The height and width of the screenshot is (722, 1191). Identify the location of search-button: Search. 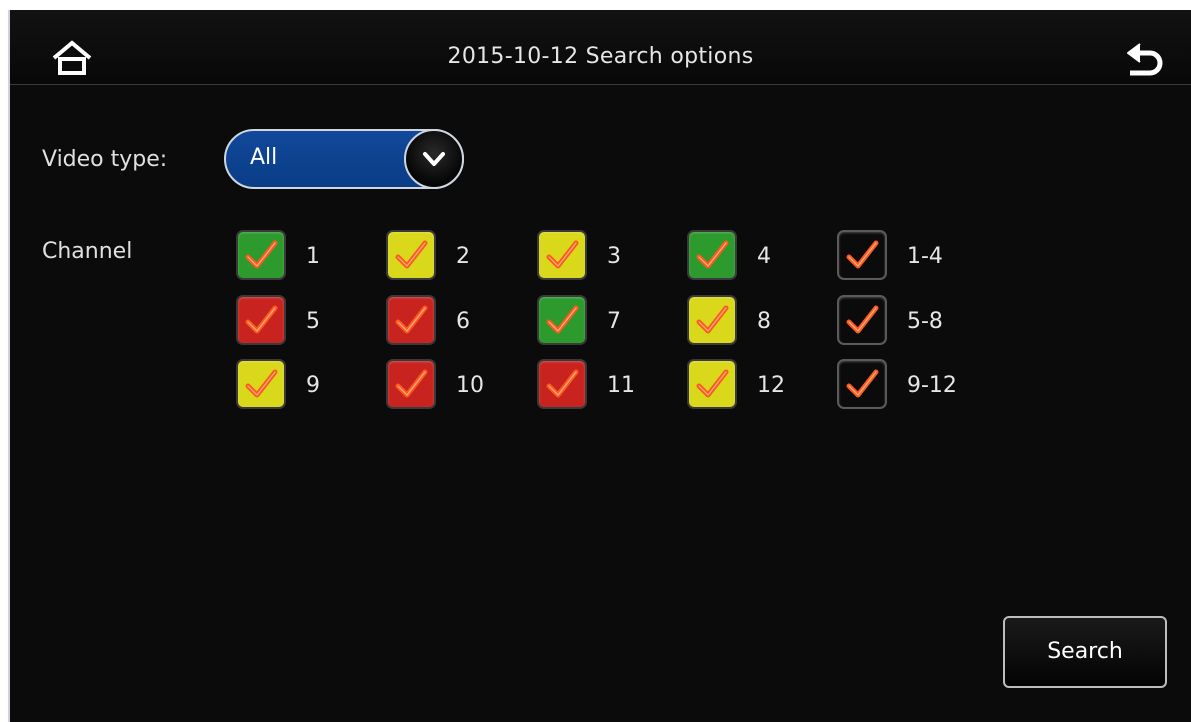
(1085, 652).